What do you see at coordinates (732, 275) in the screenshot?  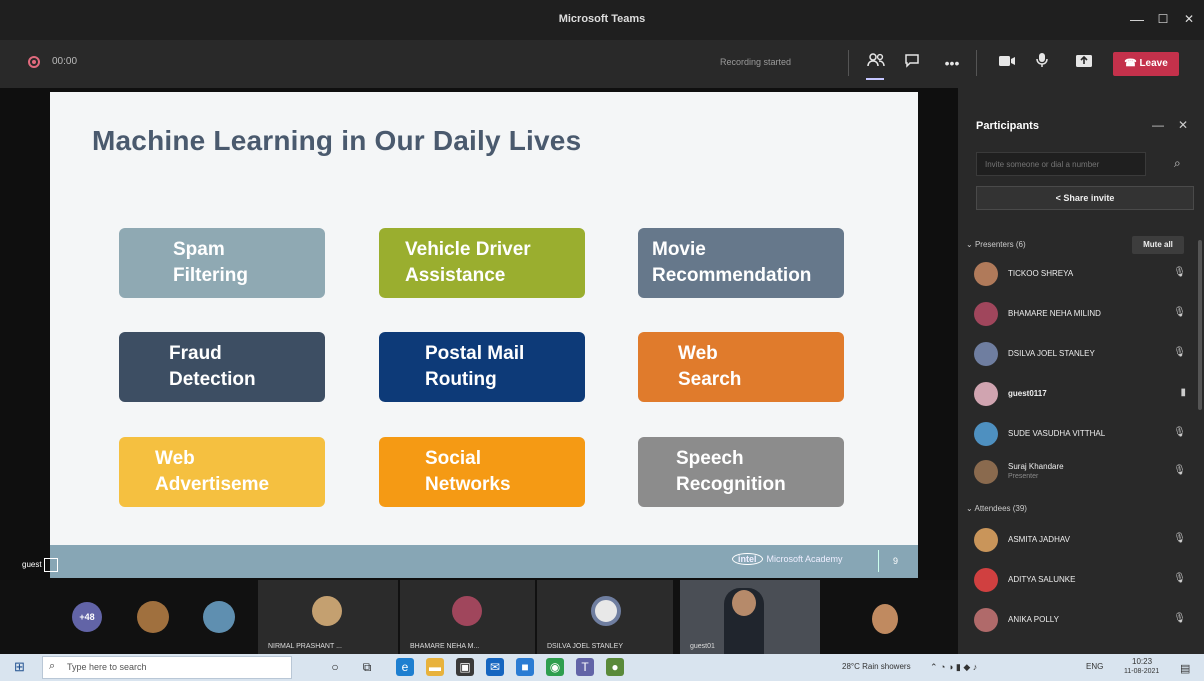 I see `card-line: Recommendation` at bounding box center [732, 275].